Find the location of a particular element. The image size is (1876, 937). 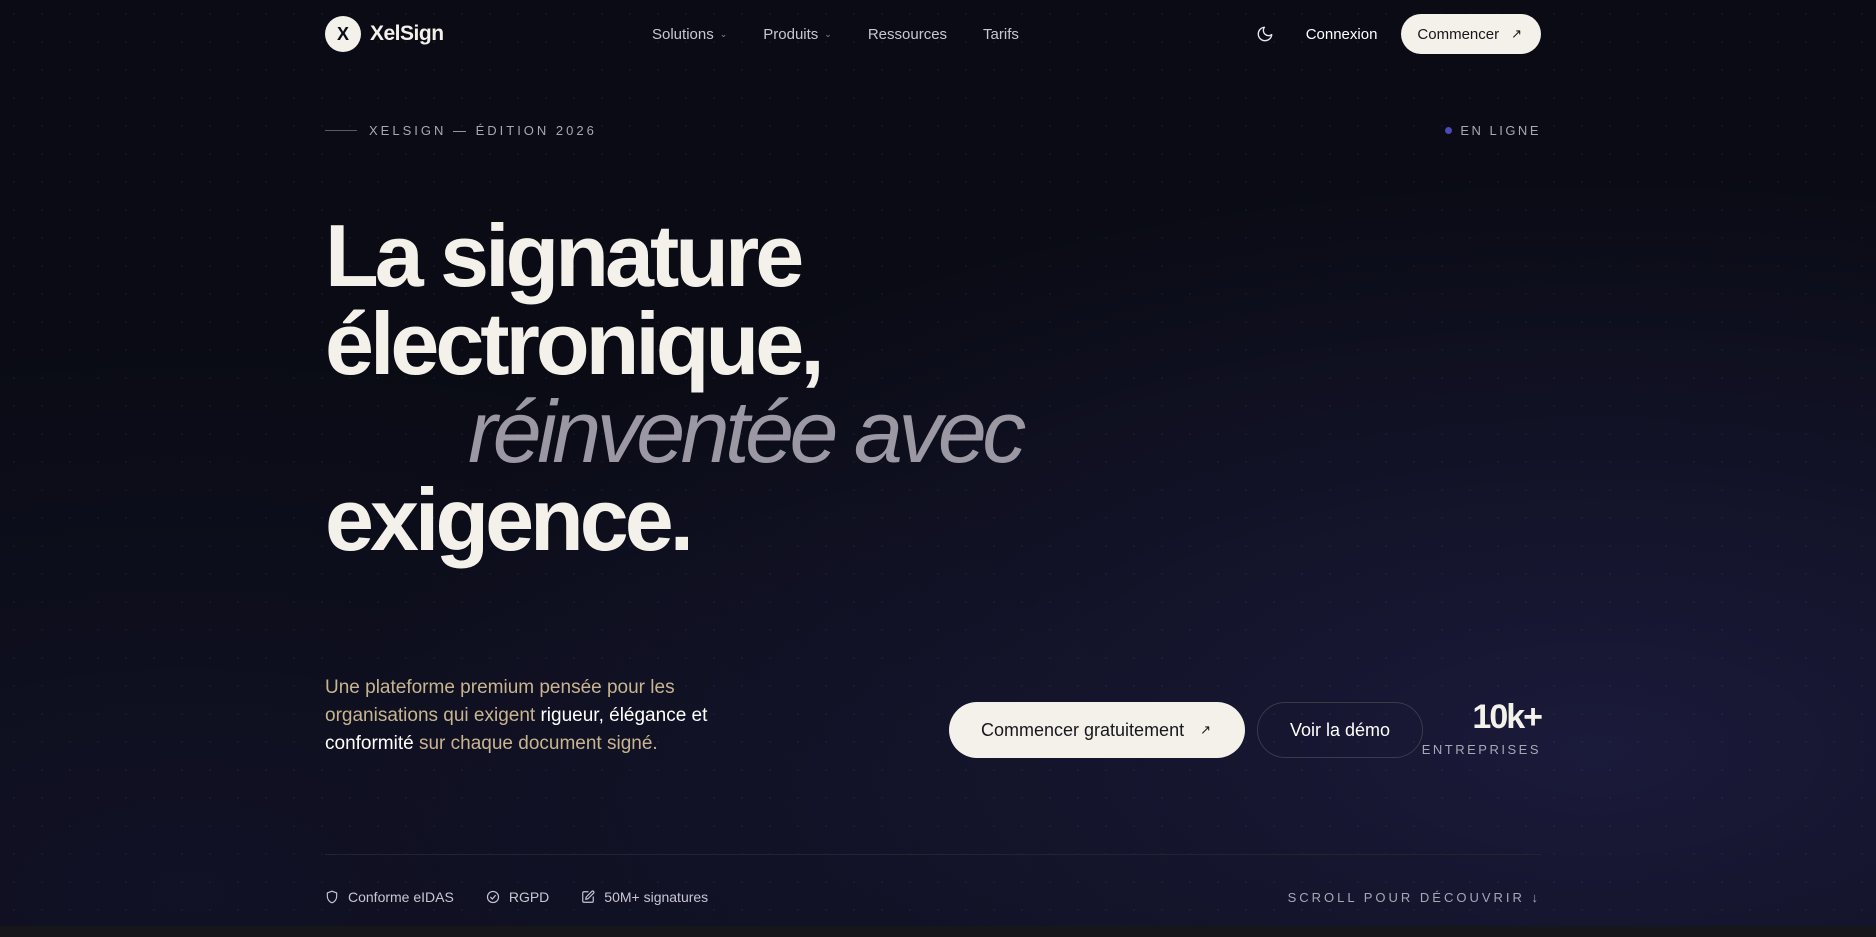

logo-mark: X is located at coordinates (343, 34).